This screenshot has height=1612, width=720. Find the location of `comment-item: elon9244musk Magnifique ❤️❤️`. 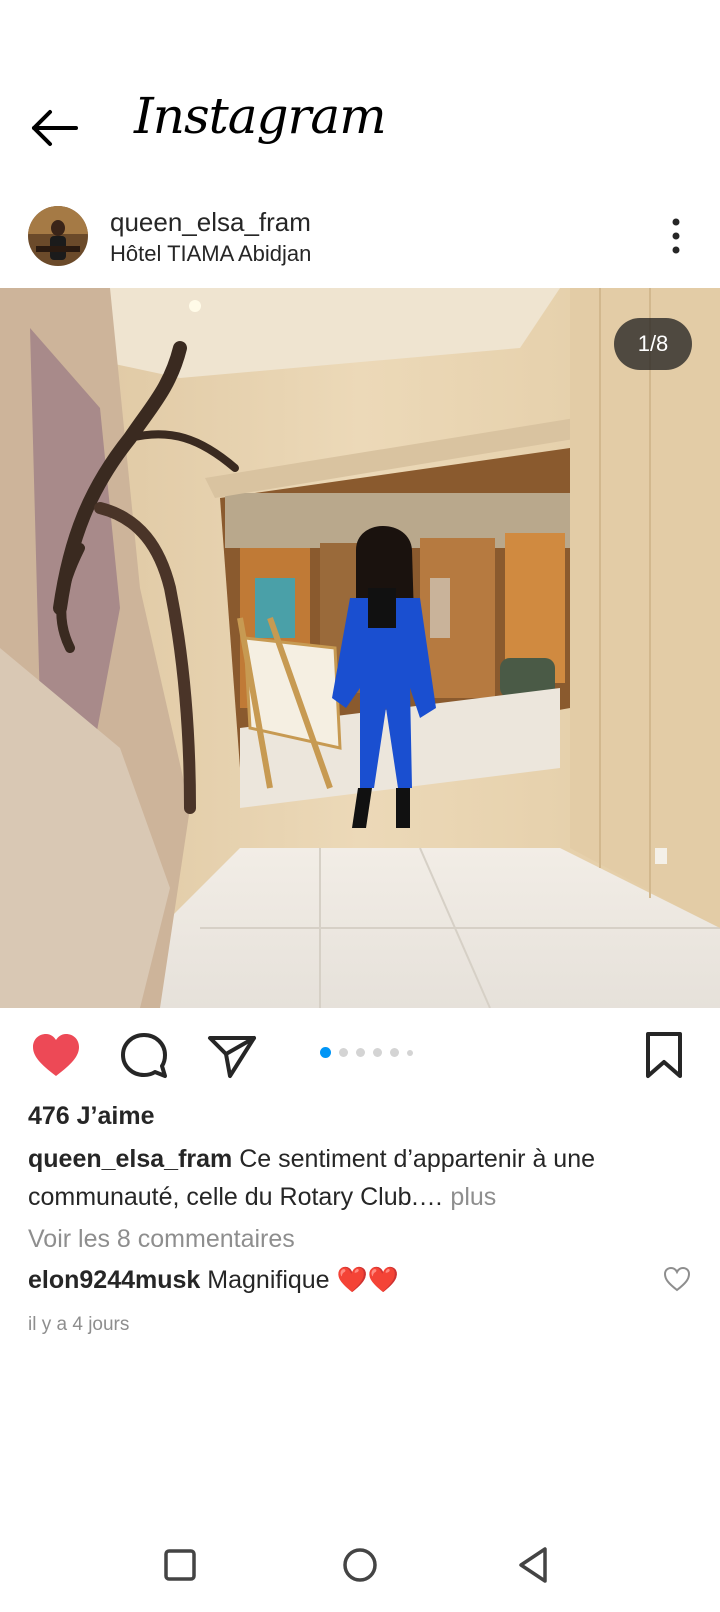

comment-item: elon9244musk Magnifique ❤️❤️ is located at coordinates (213, 1280).